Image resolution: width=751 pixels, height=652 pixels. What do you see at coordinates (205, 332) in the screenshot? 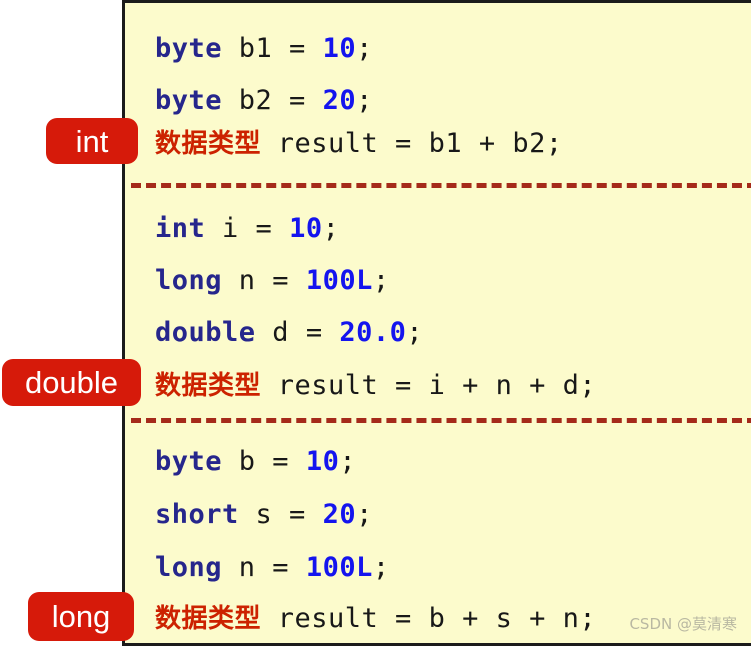
I see `keyword-token: double` at bounding box center [205, 332].